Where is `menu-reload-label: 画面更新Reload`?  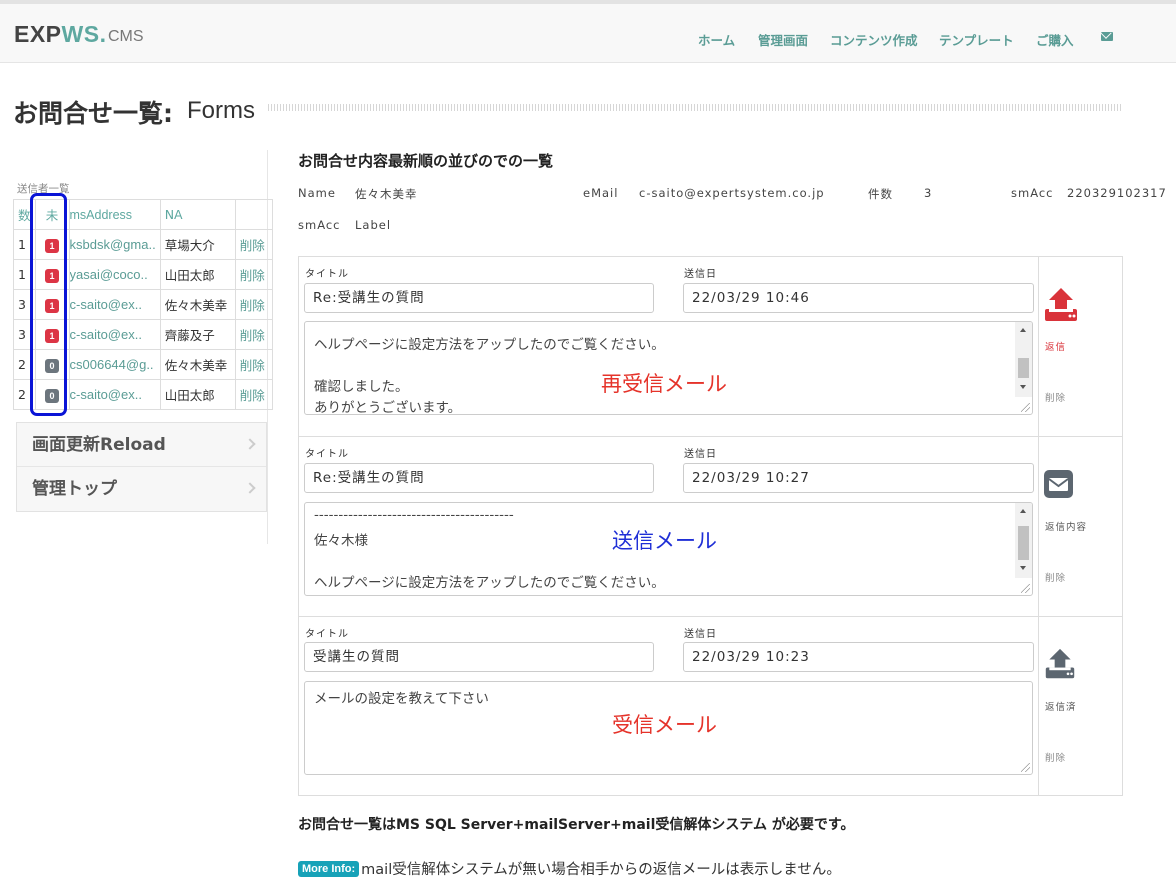
menu-reload-label: 画面更新Reload is located at coordinates (99, 445).